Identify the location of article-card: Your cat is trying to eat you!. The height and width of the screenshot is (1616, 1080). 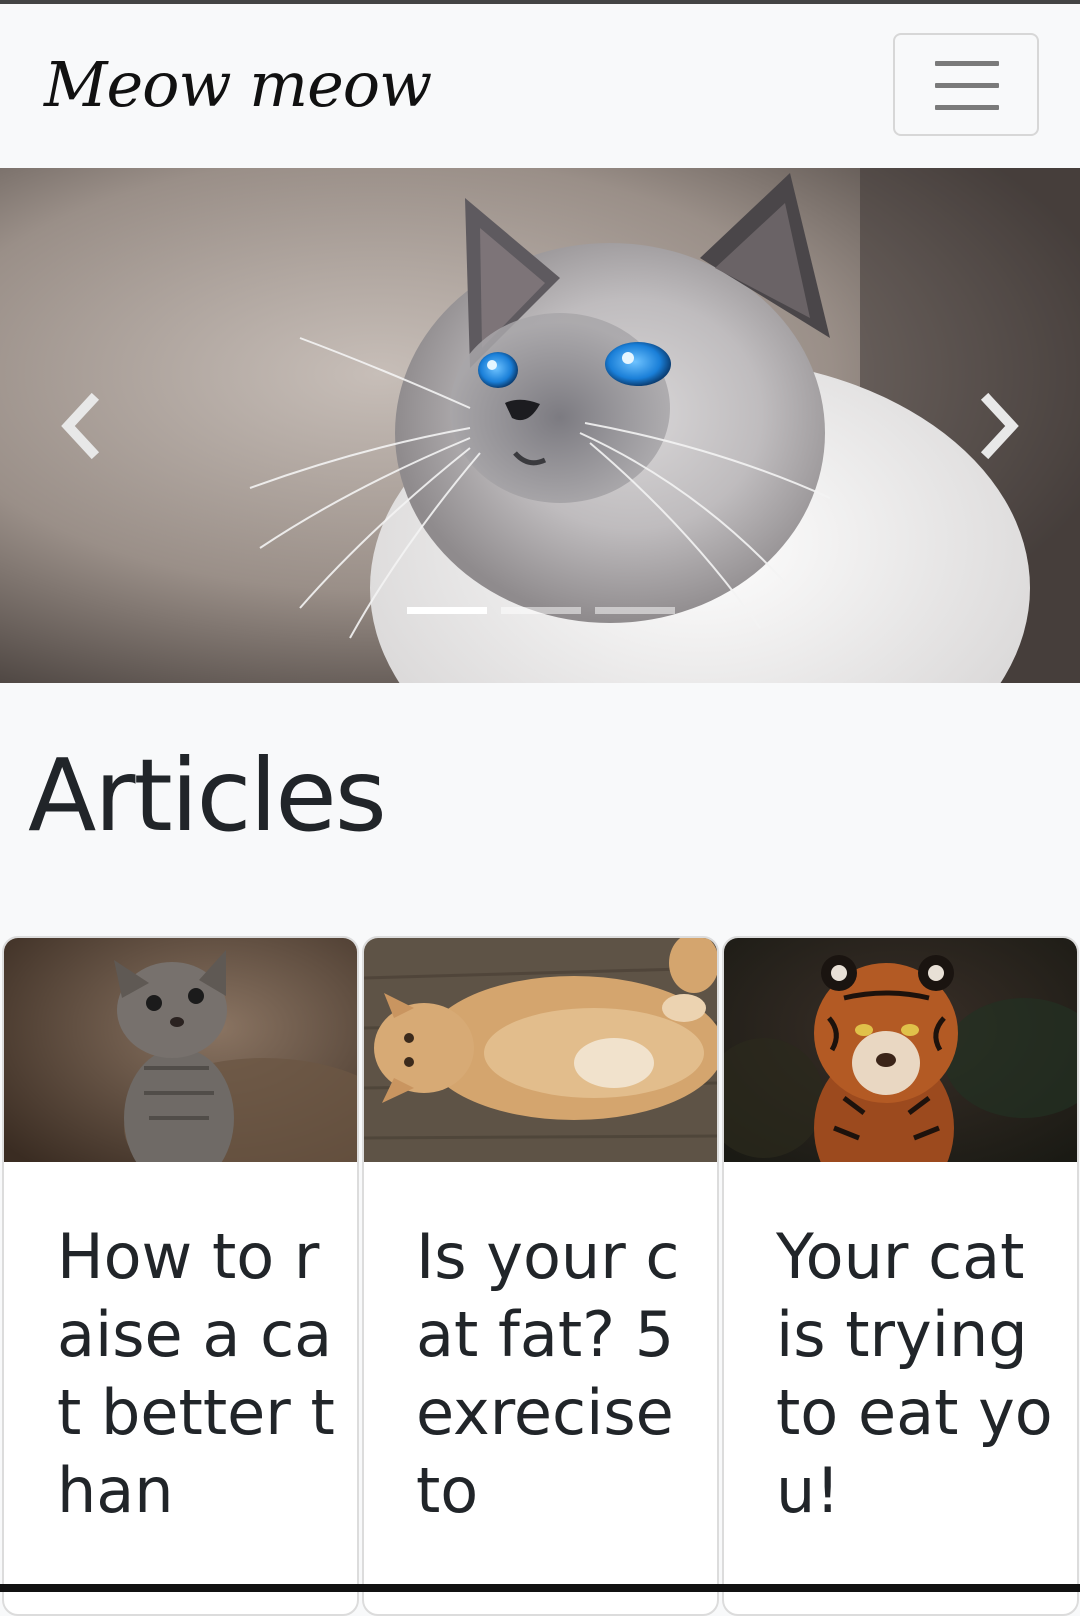
(900, 1276).